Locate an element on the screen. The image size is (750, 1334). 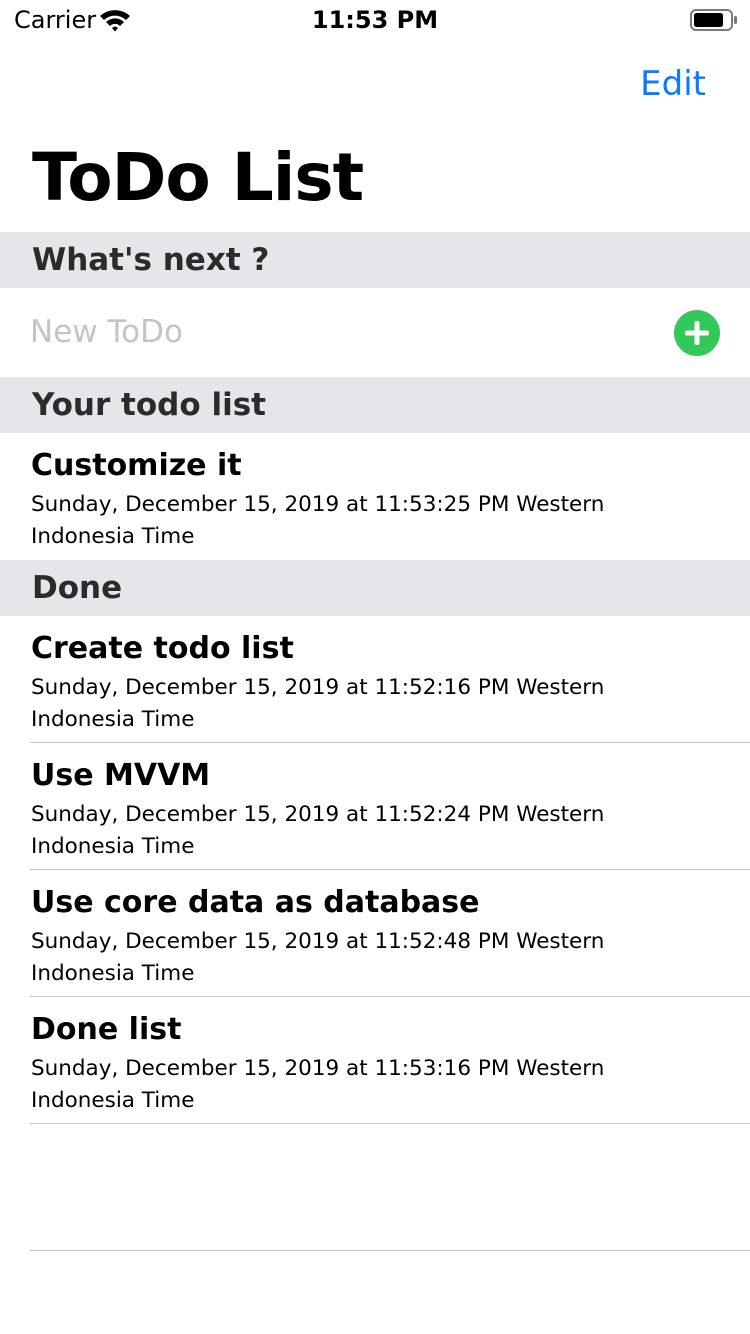
todo-title: Use MVVM is located at coordinates (121, 775).